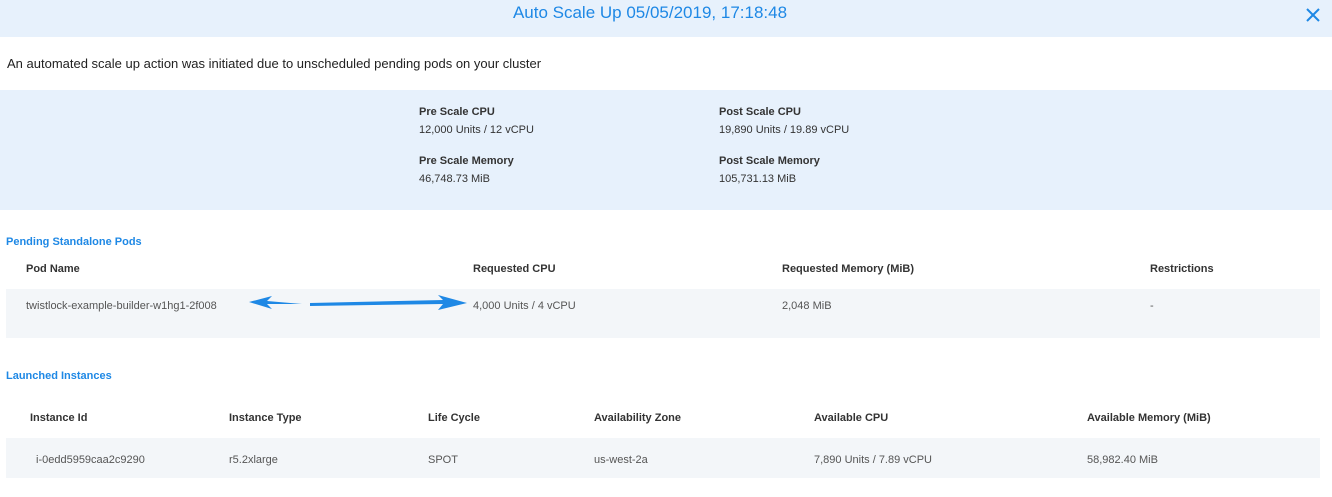 The width and height of the screenshot is (1332, 497). I want to click on pod-name-cell: twistlock-example-builder-w1hg1-2f008, so click(121, 306).